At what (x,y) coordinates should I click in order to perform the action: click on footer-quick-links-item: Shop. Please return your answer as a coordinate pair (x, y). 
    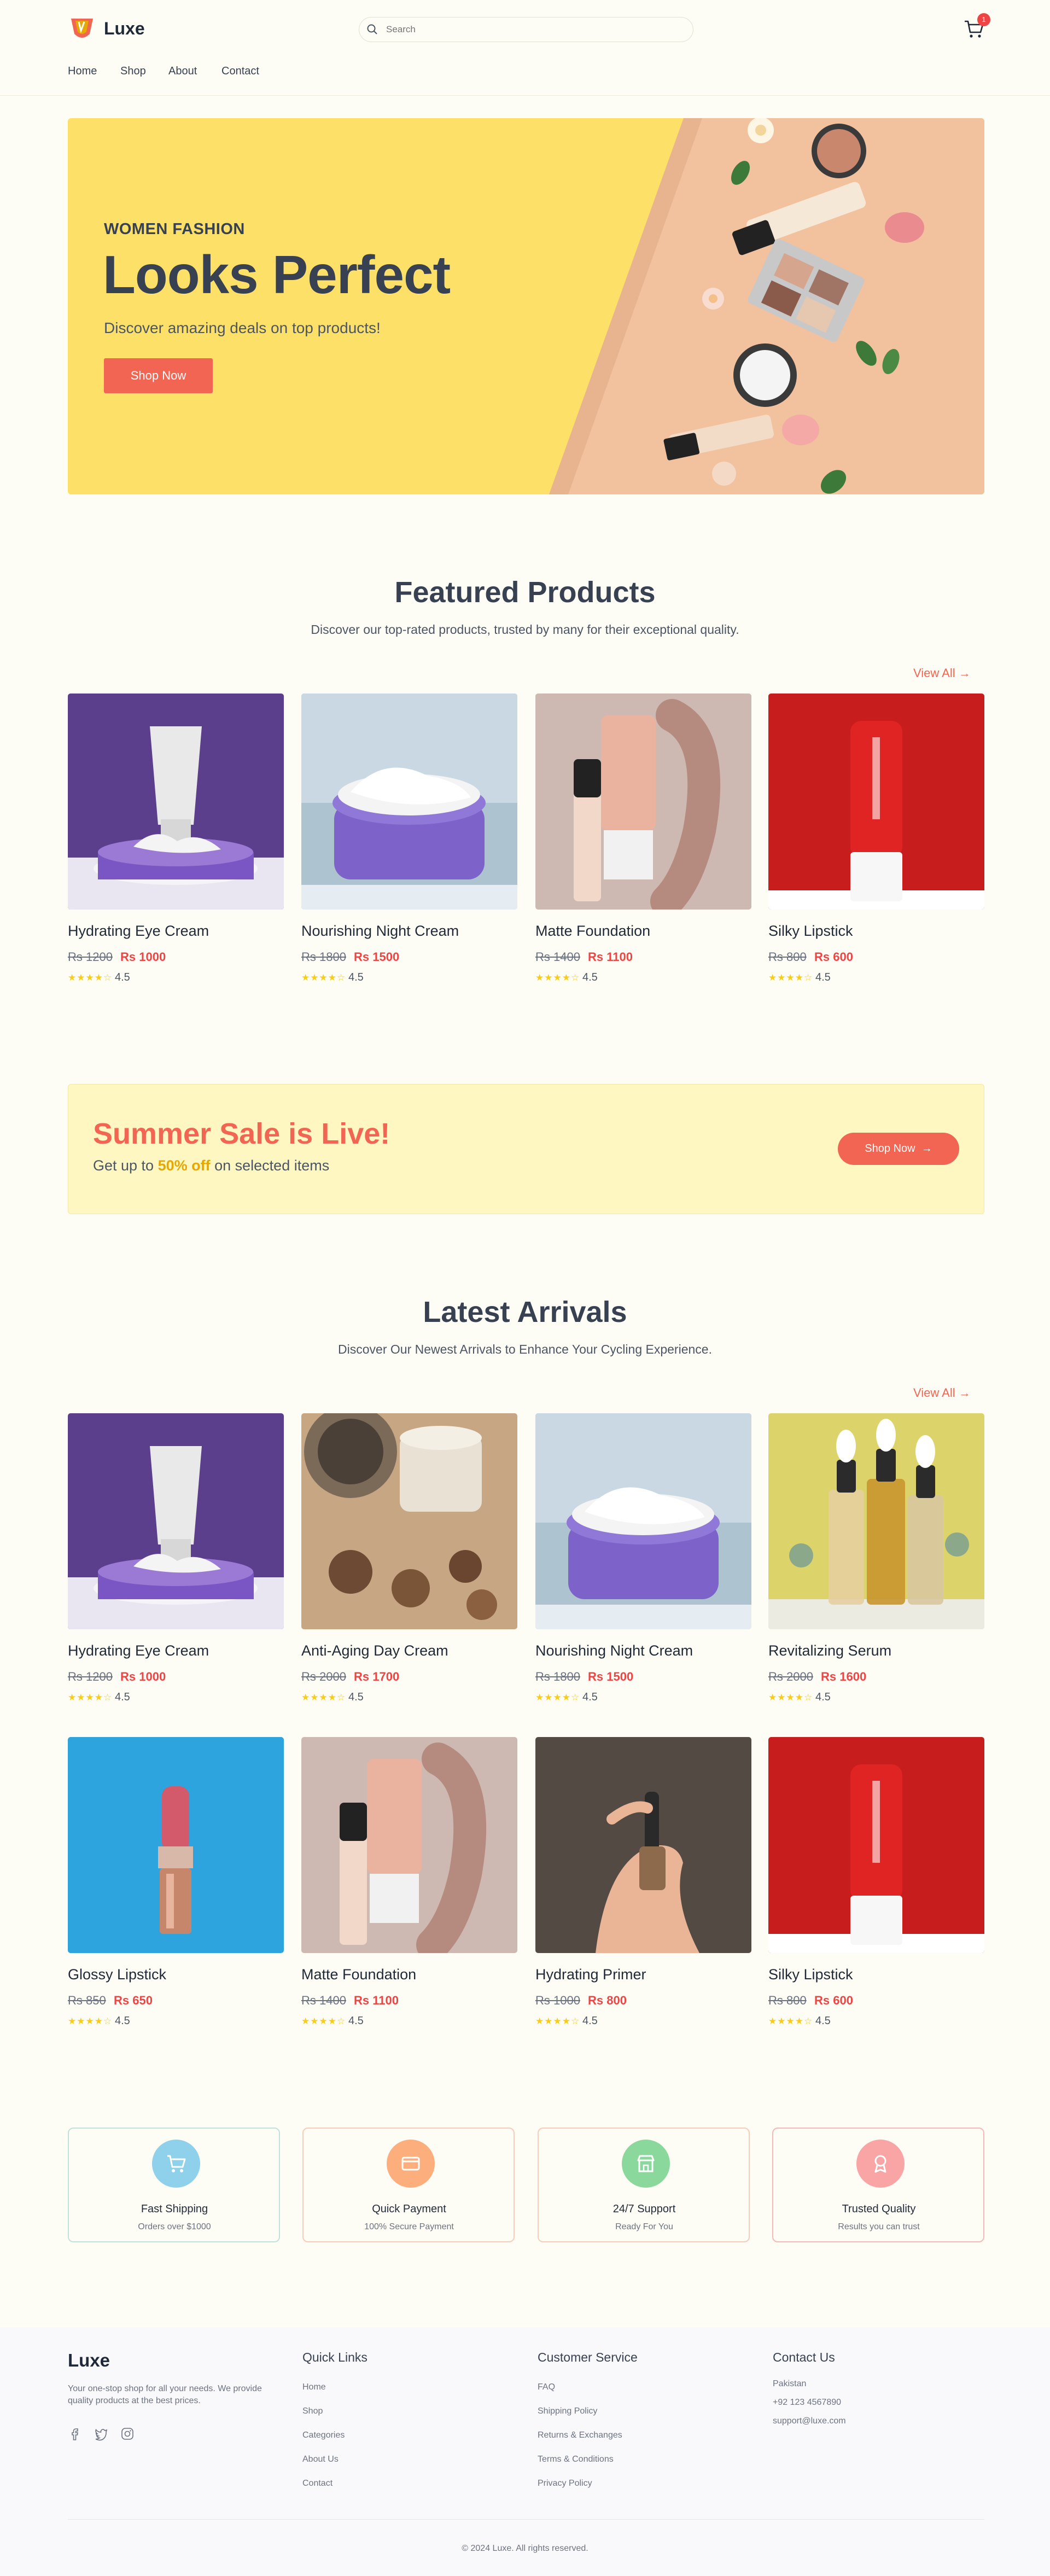
    Looking at the image, I should click on (312, 2411).